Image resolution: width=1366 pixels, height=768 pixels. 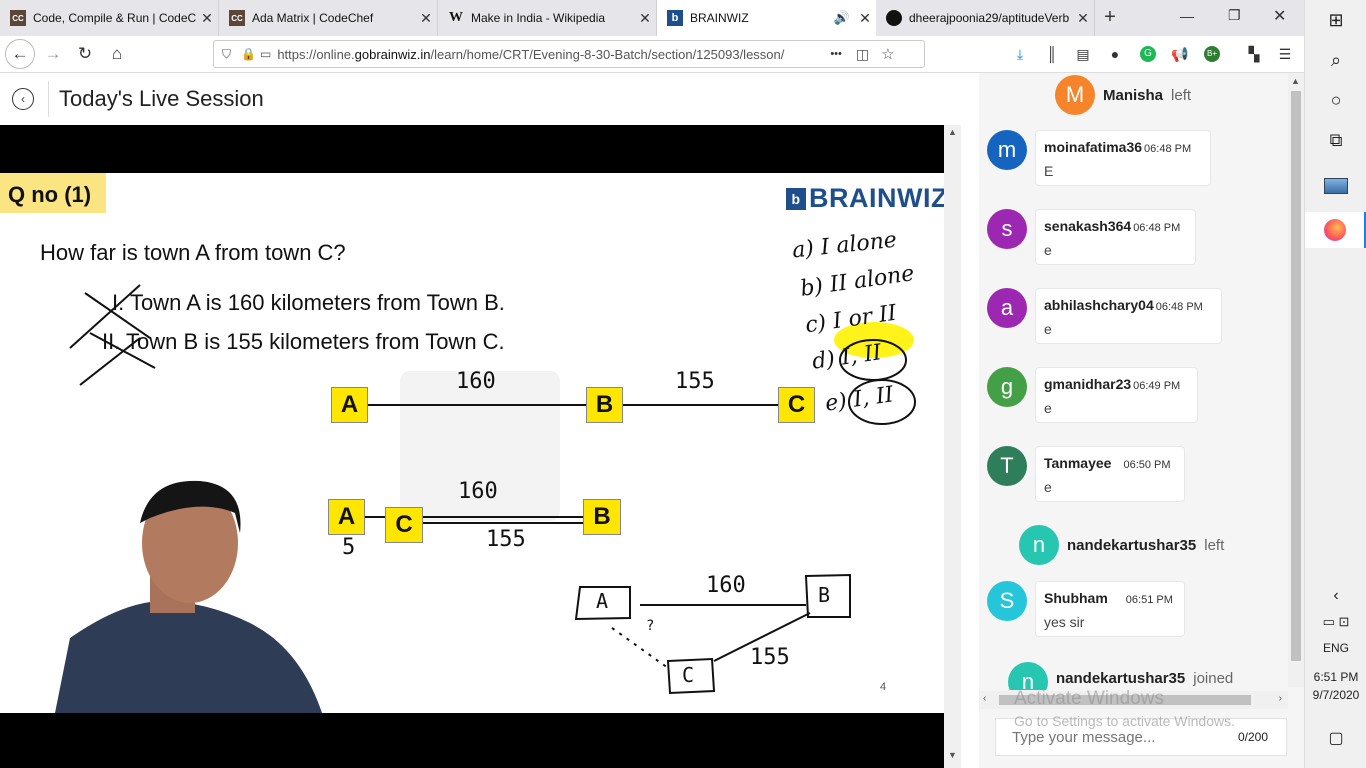 What do you see at coordinates (1110, 474) in the screenshot?
I see `chat-bubble: Tanmayee 06:50 PM e` at bounding box center [1110, 474].